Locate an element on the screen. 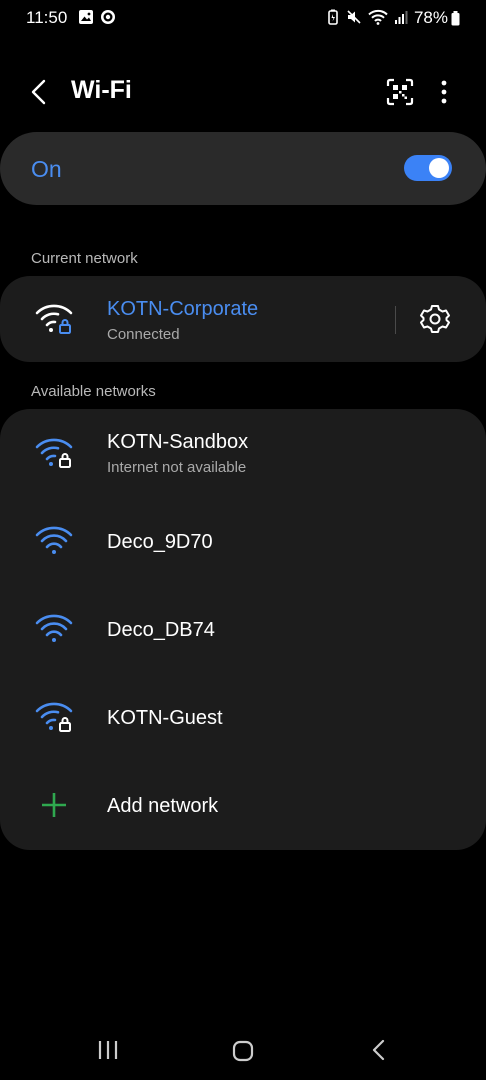 The height and width of the screenshot is (1080, 486). chevron-left-icon is located at coordinates (38, 92).